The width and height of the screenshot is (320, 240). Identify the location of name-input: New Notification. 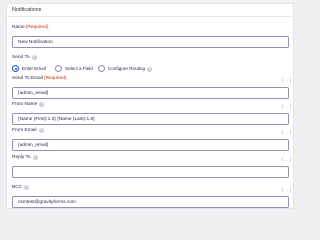
(150, 42).